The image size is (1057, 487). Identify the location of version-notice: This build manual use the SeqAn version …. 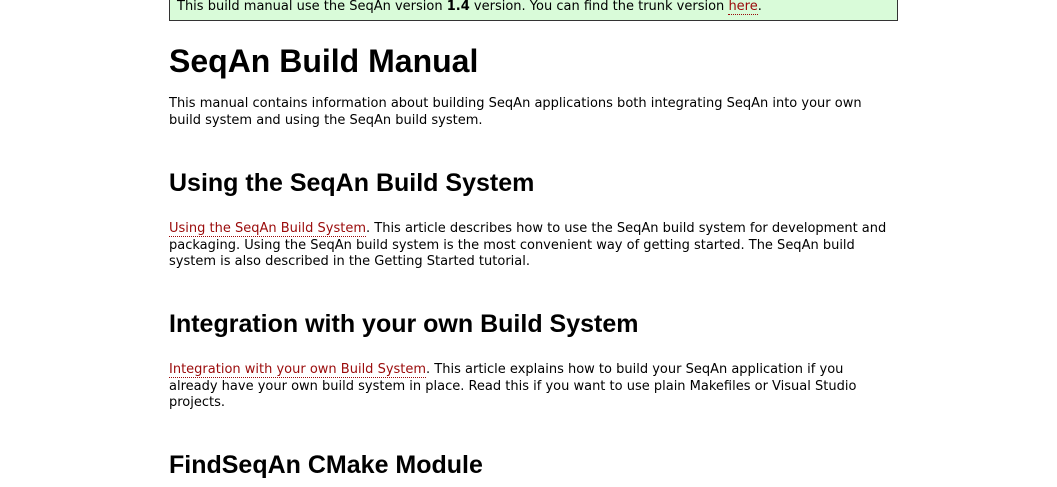
(533, 10).